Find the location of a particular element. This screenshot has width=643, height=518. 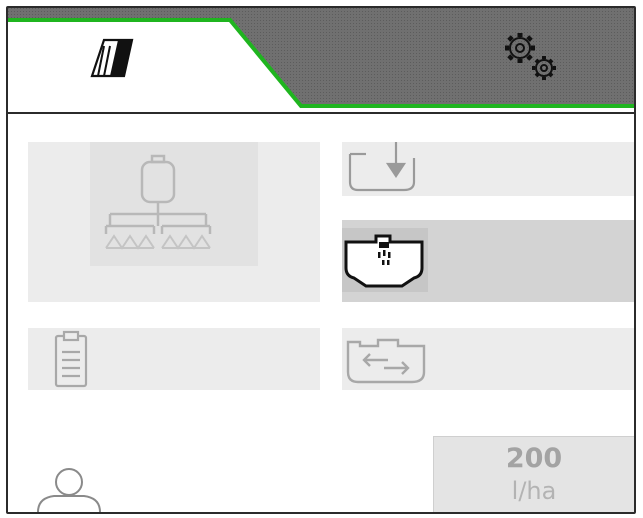

tank-fill-icon is located at coordinates (384, 170).